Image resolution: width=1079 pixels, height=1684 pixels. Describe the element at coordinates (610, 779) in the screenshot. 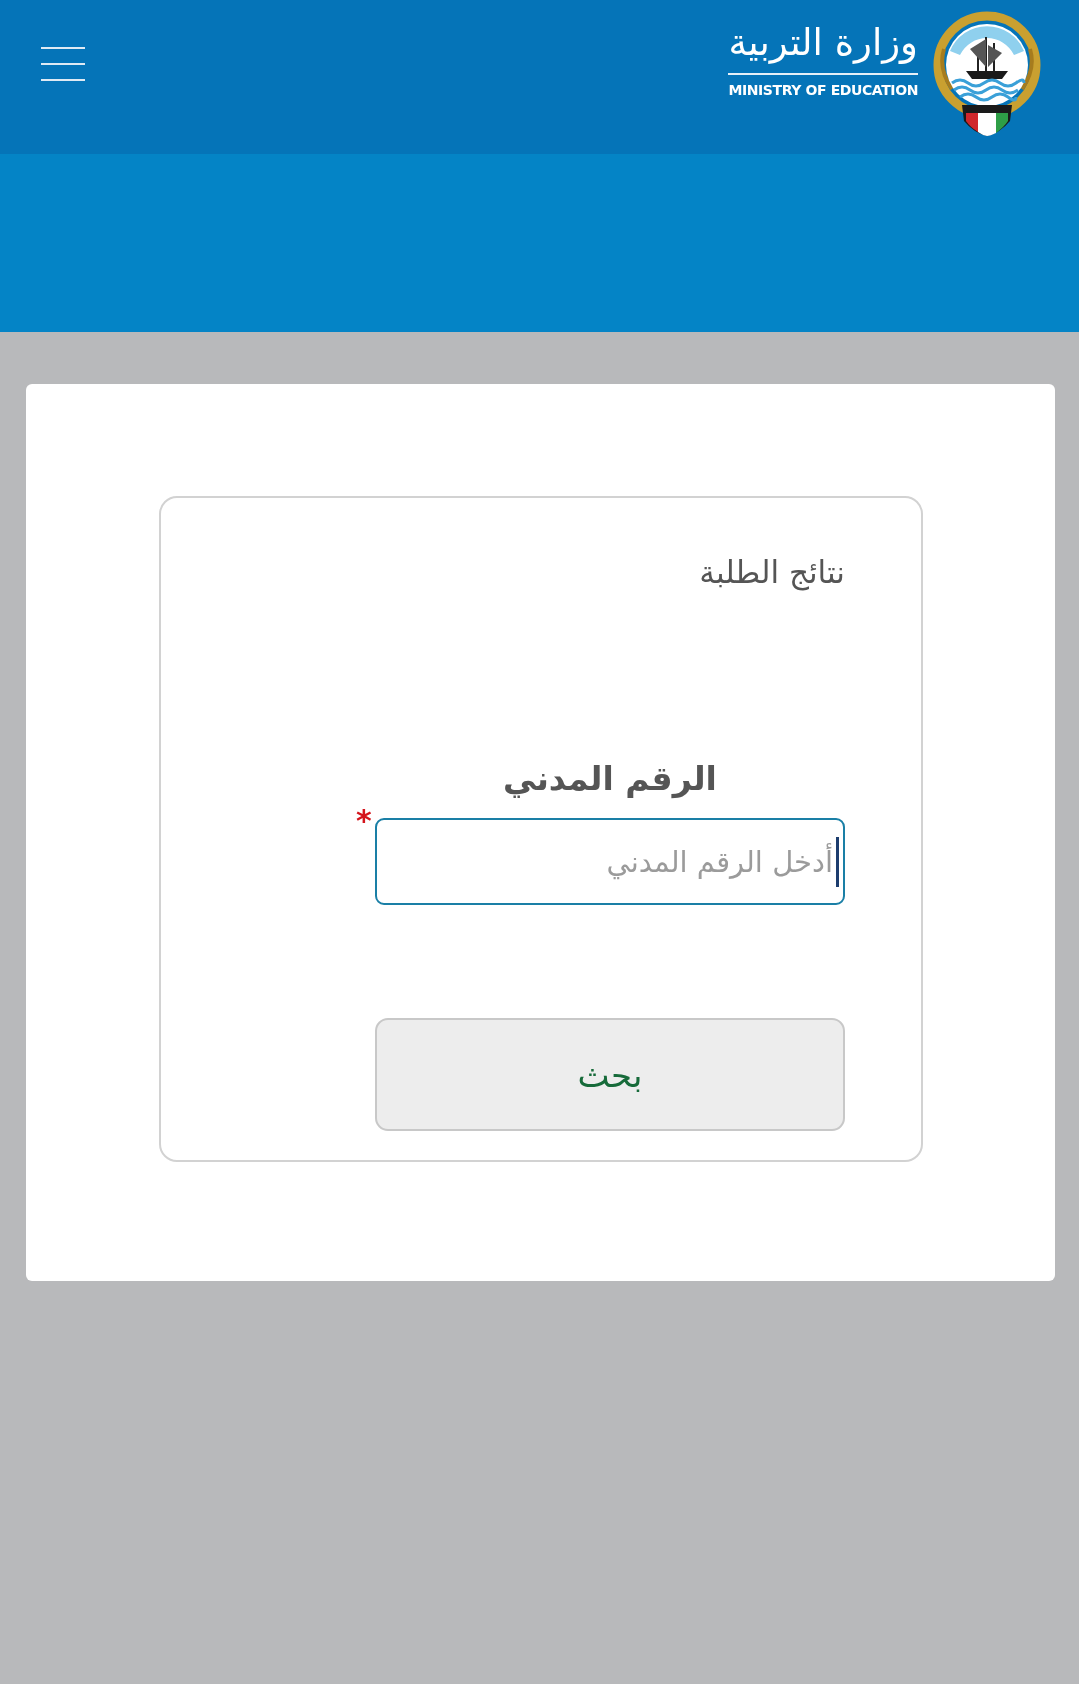

I see `field-label: الرقم المدني` at that location.